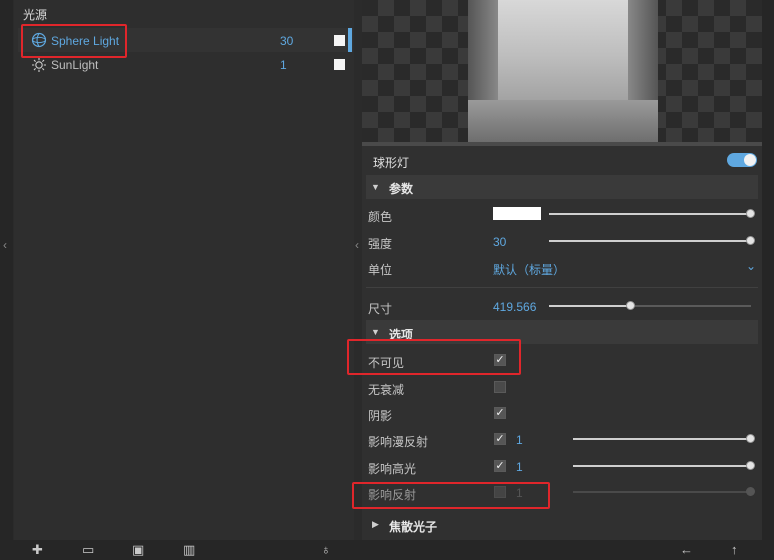  I want to click on affect-specular-label: 影响高光, so click(392, 469).